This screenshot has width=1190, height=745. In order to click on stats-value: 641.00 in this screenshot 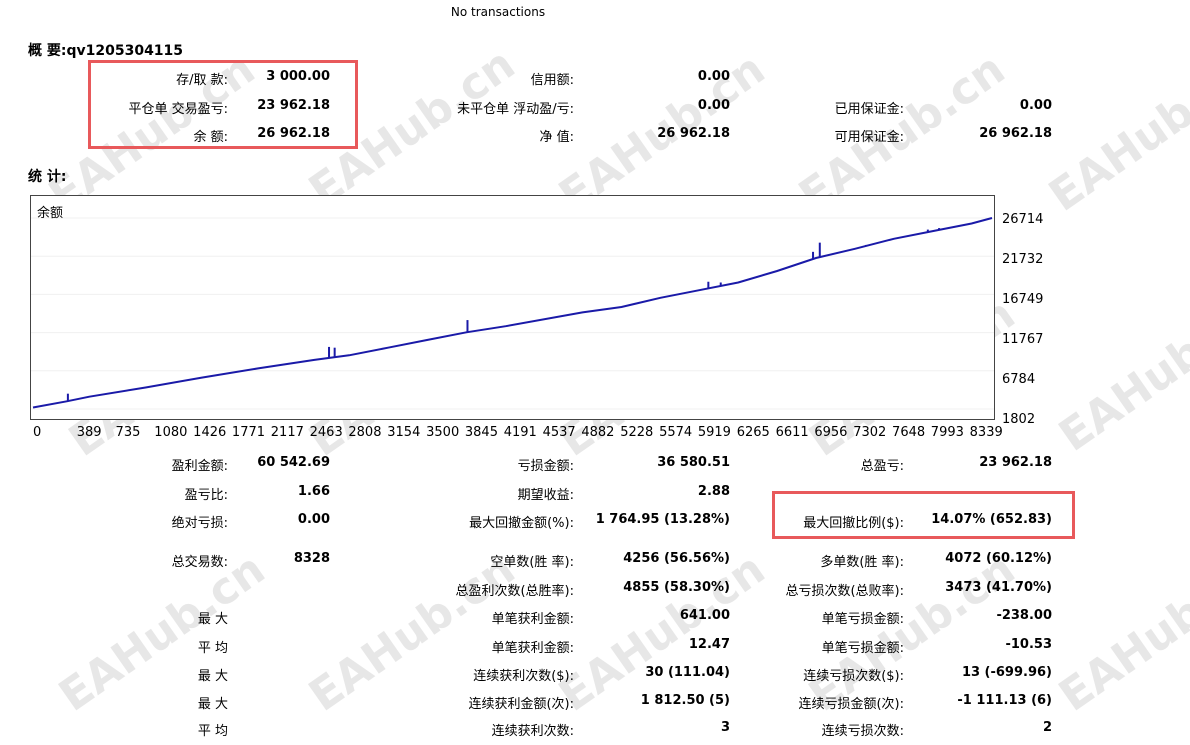, I will do `click(704, 615)`.